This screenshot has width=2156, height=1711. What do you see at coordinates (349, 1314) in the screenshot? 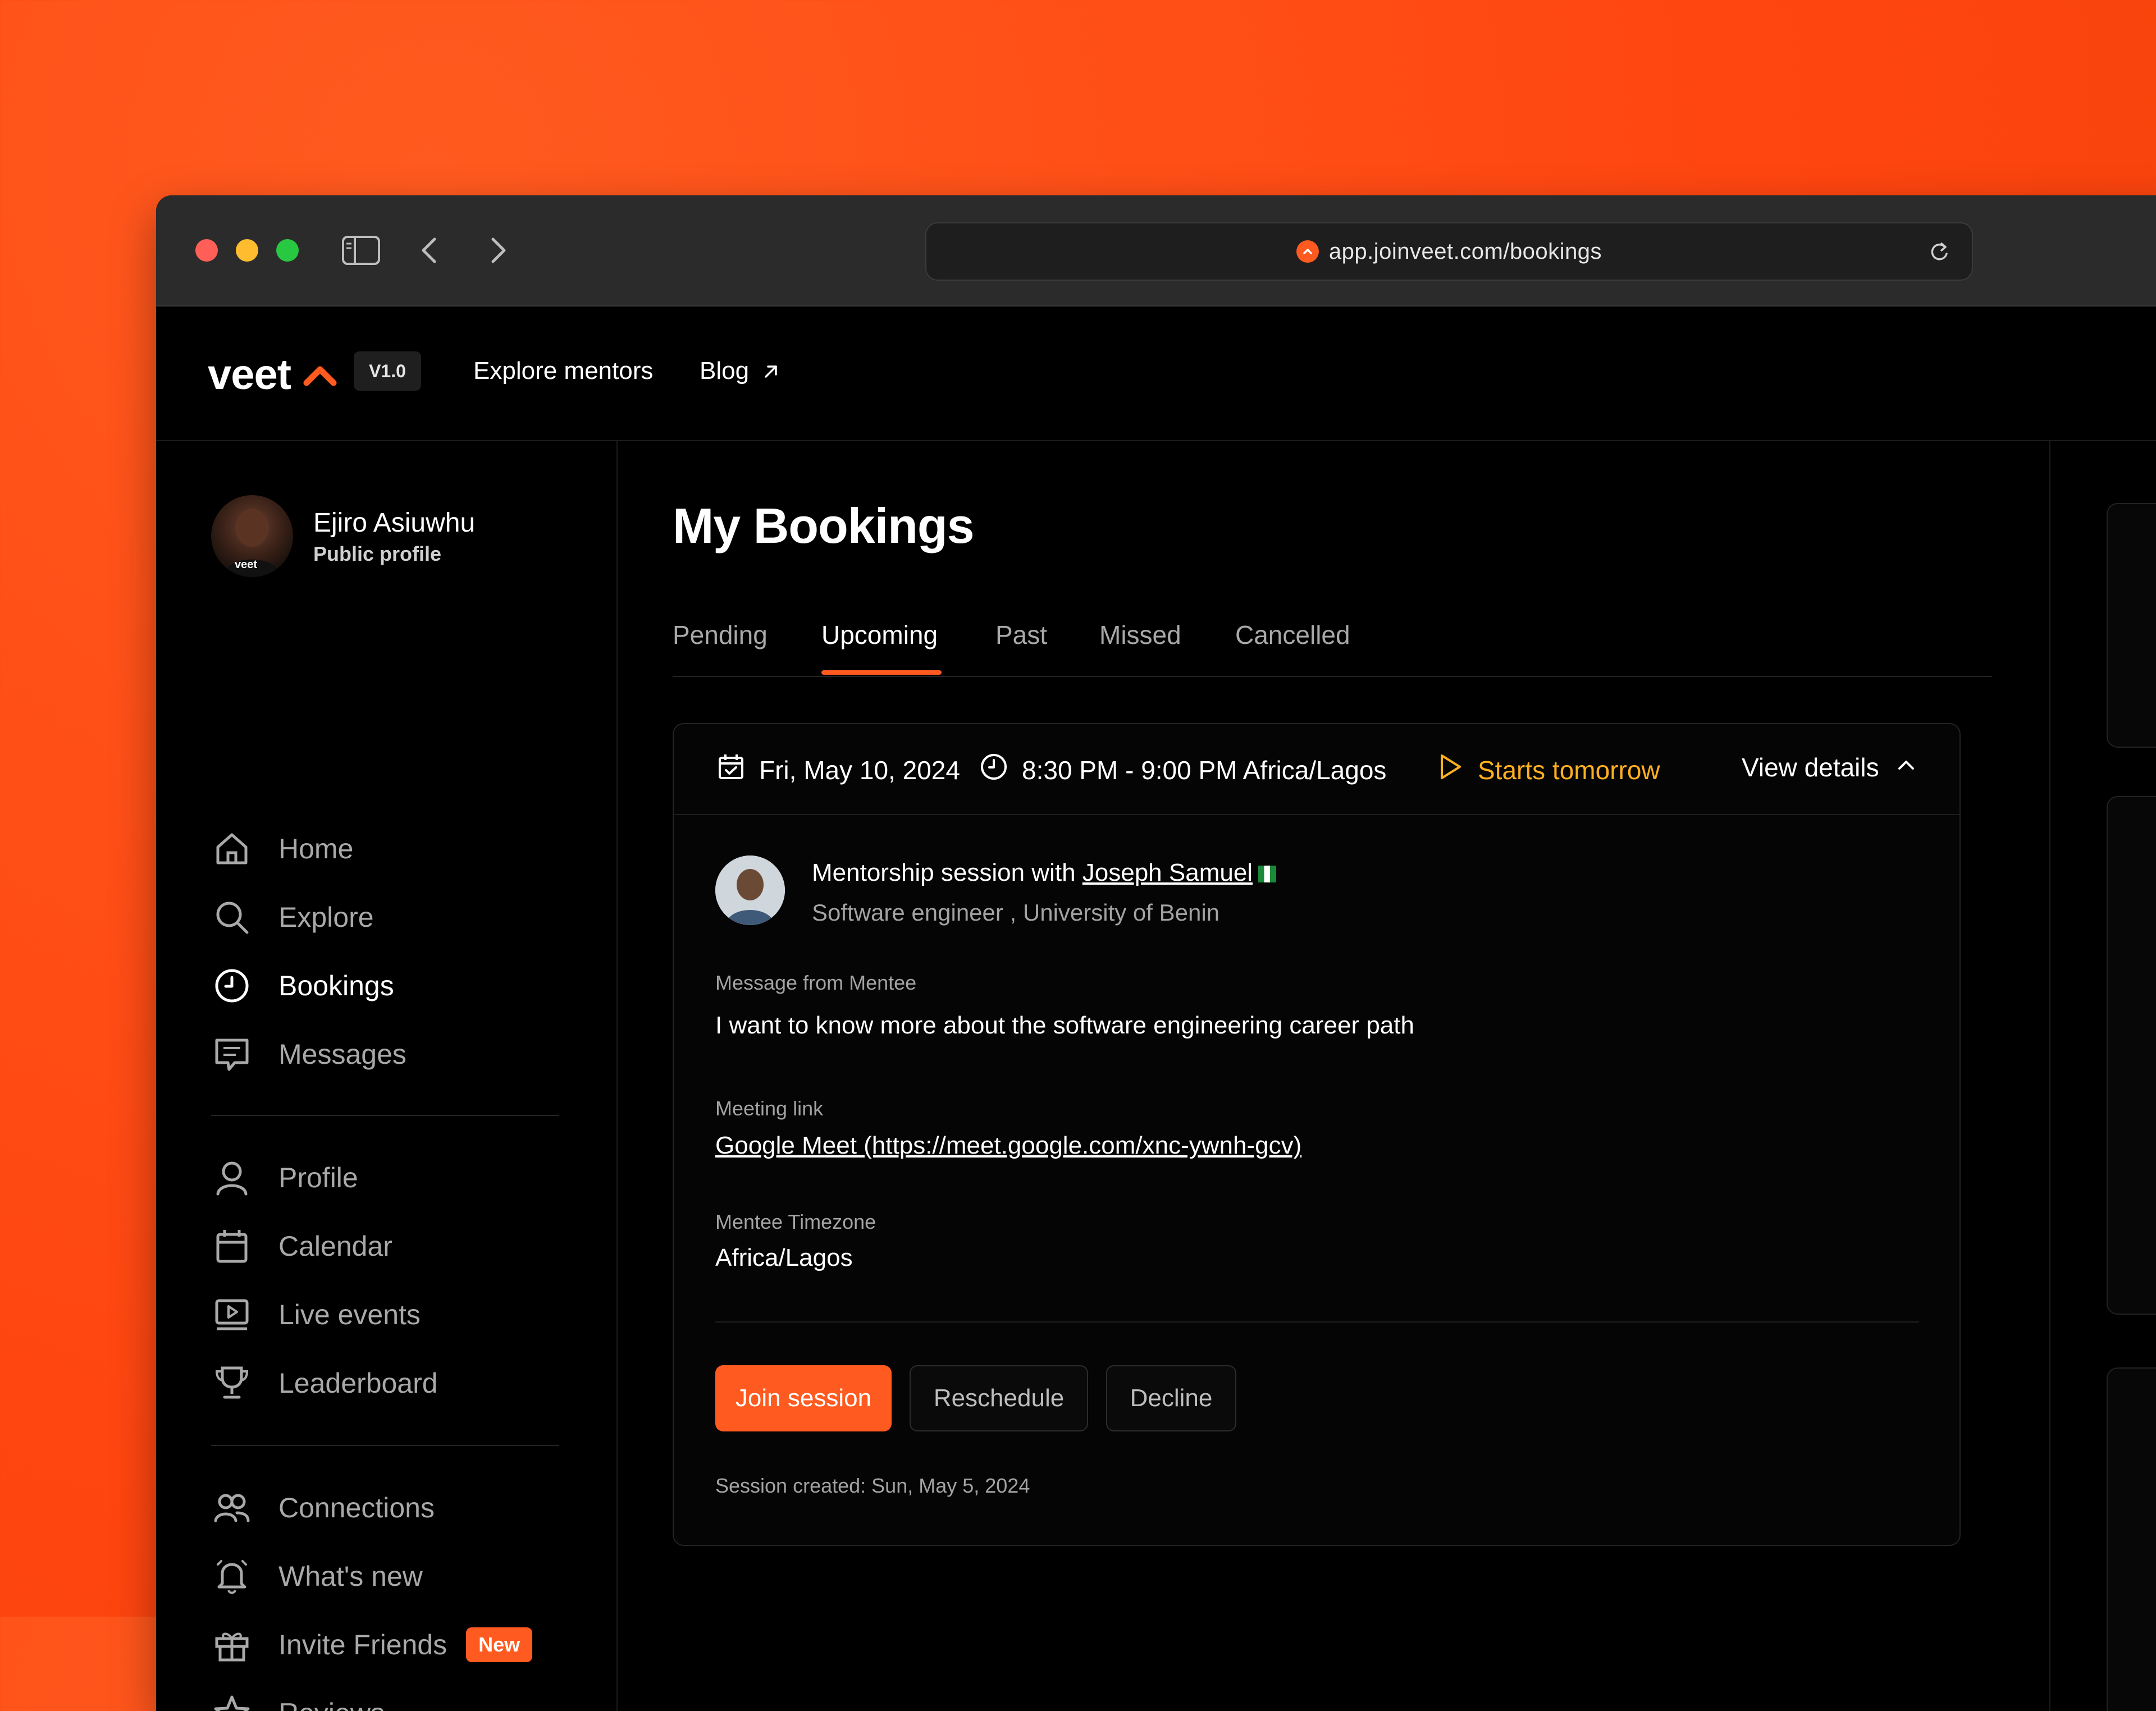
I see `sidebar-item-label: Live events` at bounding box center [349, 1314].